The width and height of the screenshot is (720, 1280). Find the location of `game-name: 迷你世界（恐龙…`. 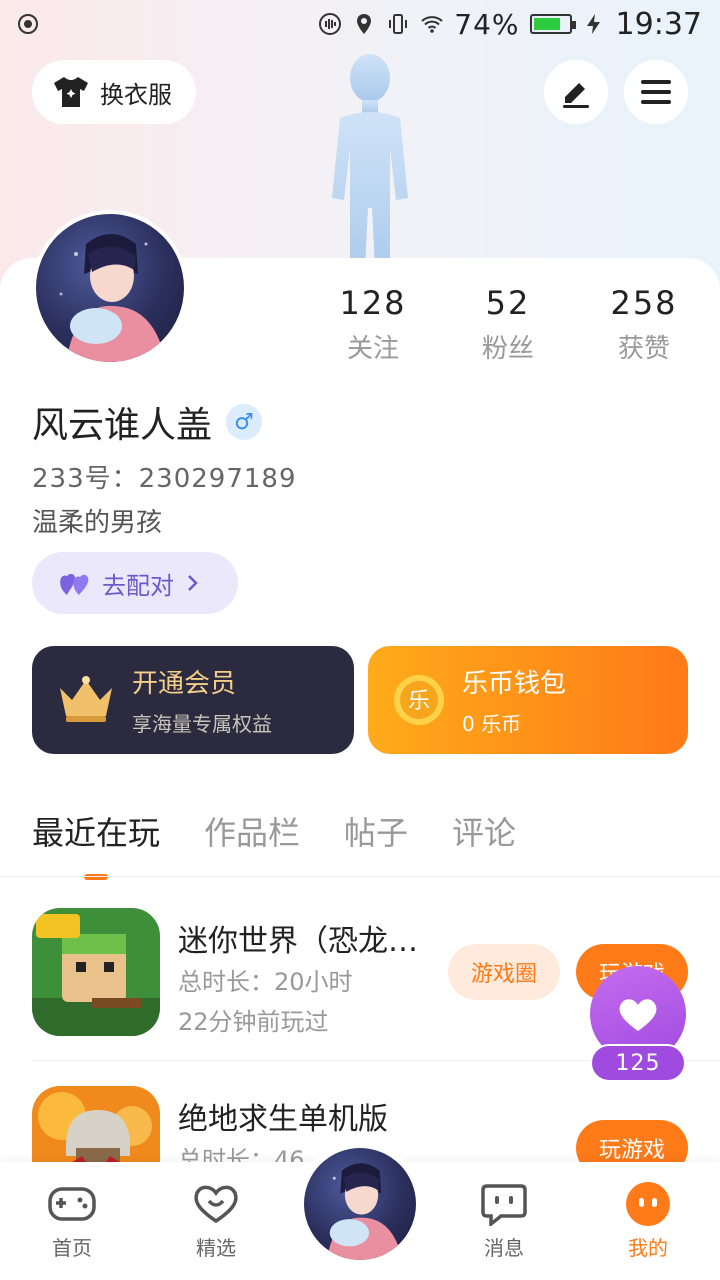

game-name: 迷你世界（恐龙… is located at coordinates (298, 941).